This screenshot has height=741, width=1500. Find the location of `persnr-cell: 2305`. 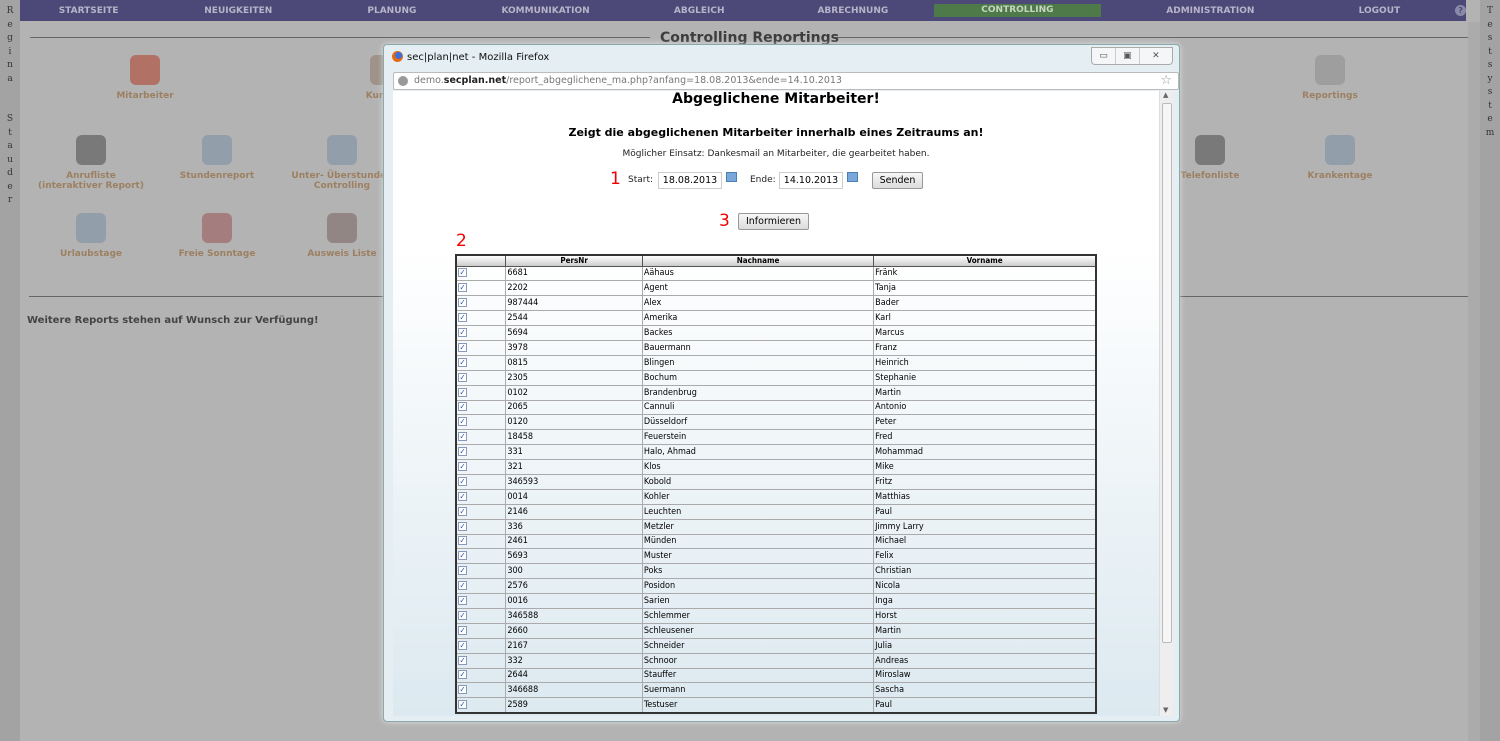

persnr-cell: 2305 is located at coordinates (574, 377).